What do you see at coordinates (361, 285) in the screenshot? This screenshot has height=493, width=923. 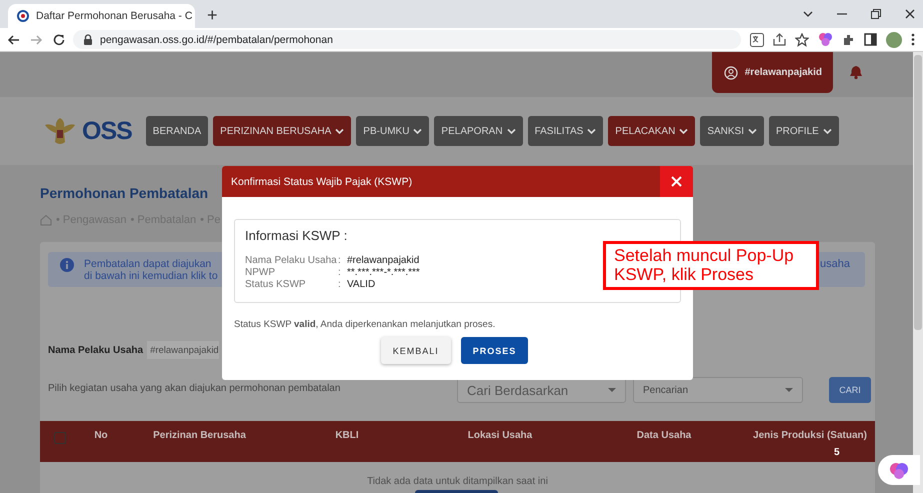 I see `field-value: VALID` at bounding box center [361, 285].